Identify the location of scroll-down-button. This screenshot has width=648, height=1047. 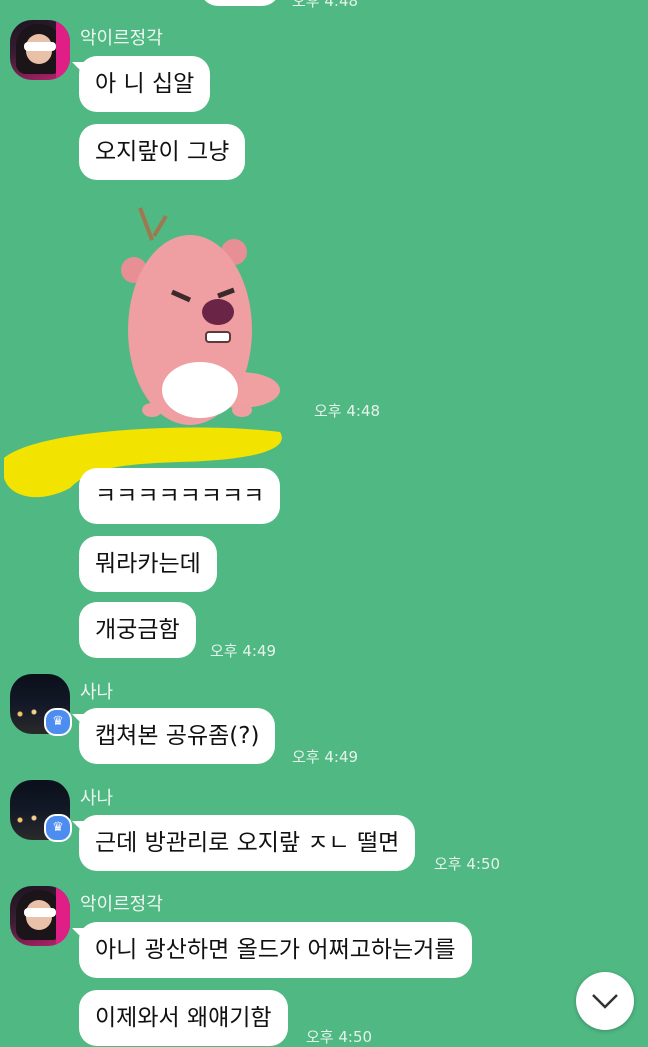
(605, 1001).